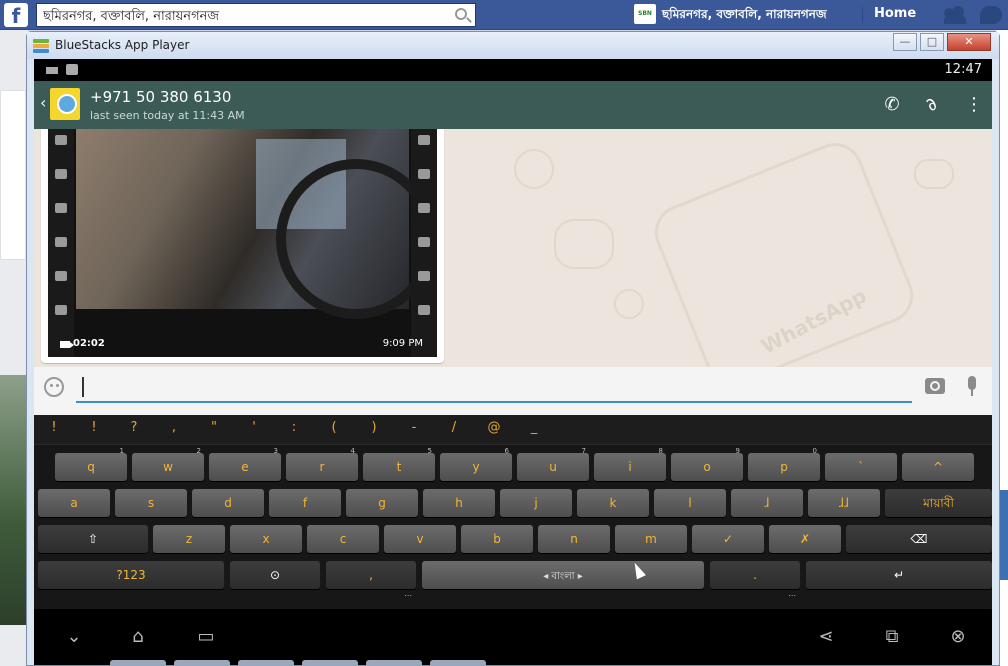  Describe the element at coordinates (974, 105) in the screenshot. I see `overflow-menu-icon: ⋮` at that location.